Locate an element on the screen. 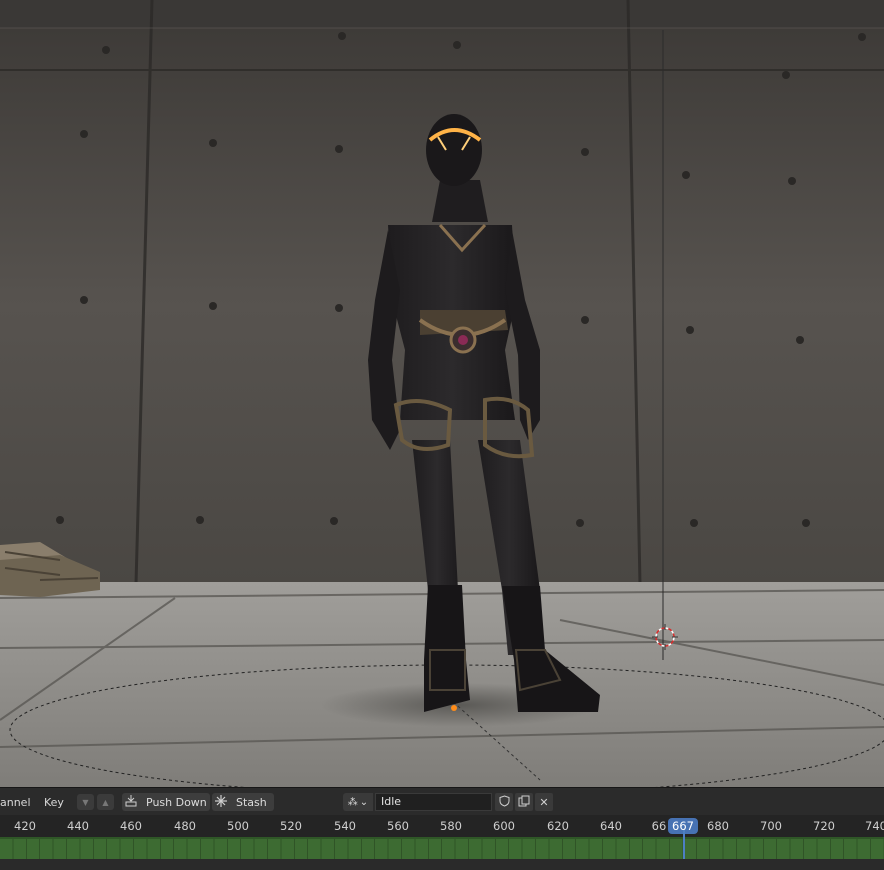 The image size is (884, 870). move-down-button: ▼ is located at coordinates (85, 802).